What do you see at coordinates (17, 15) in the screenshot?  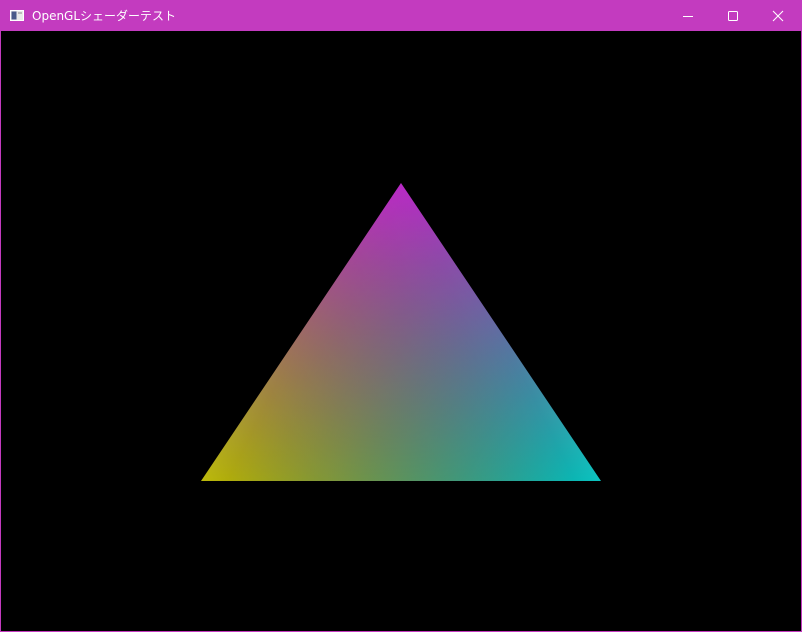 I see `app-window-icon` at bounding box center [17, 15].